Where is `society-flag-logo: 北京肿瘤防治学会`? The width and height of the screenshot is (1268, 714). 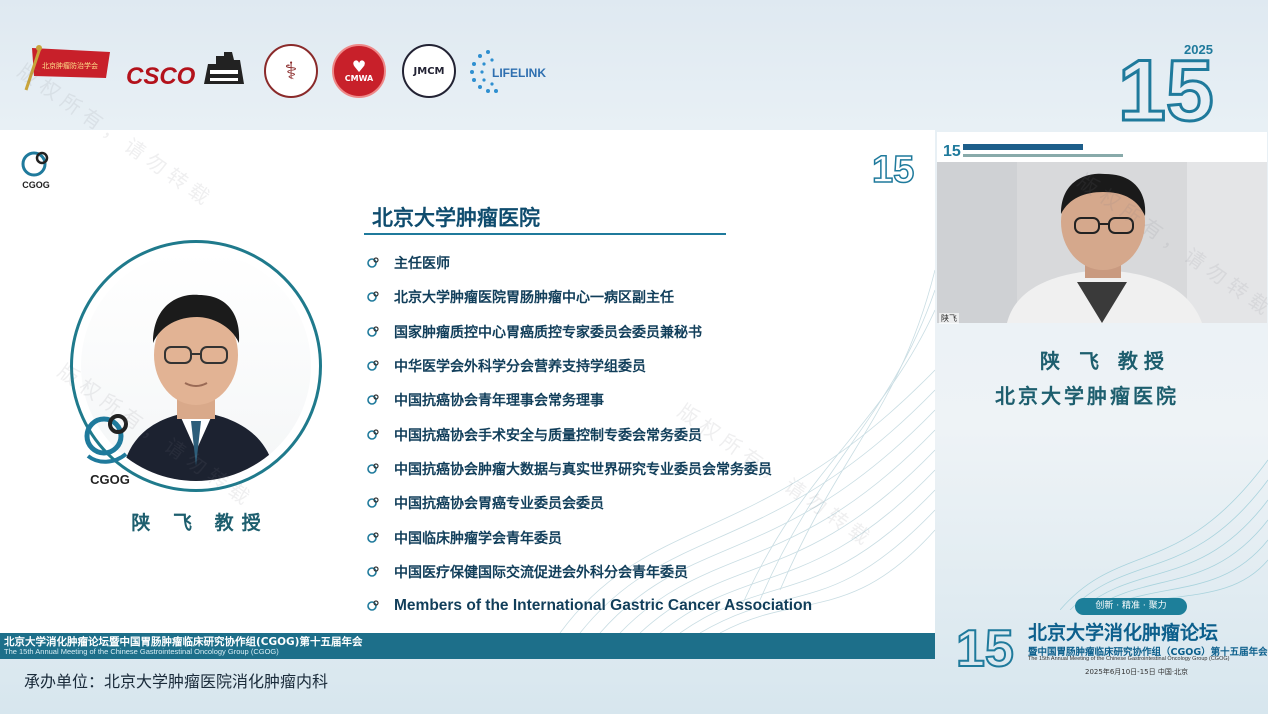
society-flag-logo: 北京肿瘤防治学会 is located at coordinates (68, 68).